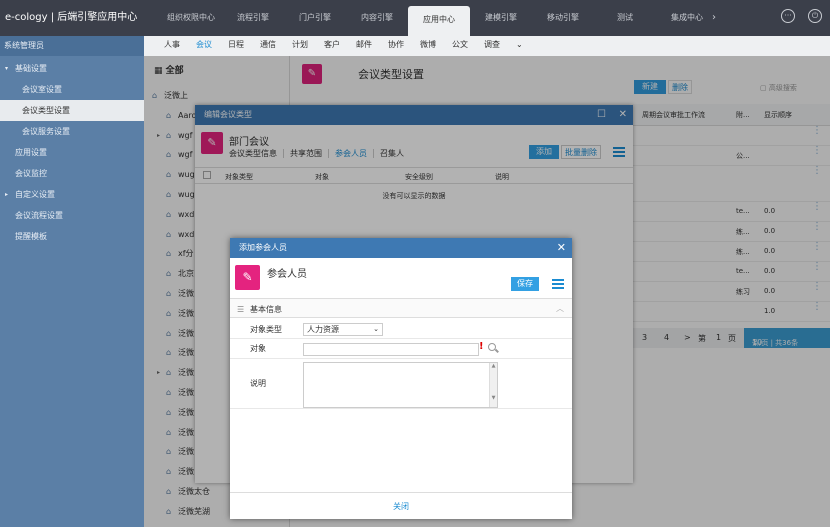 This screenshot has width=830, height=527. Describe the element at coordinates (563, 18) in the screenshot. I see `top-tab-mobile: 移动引擎` at that location.